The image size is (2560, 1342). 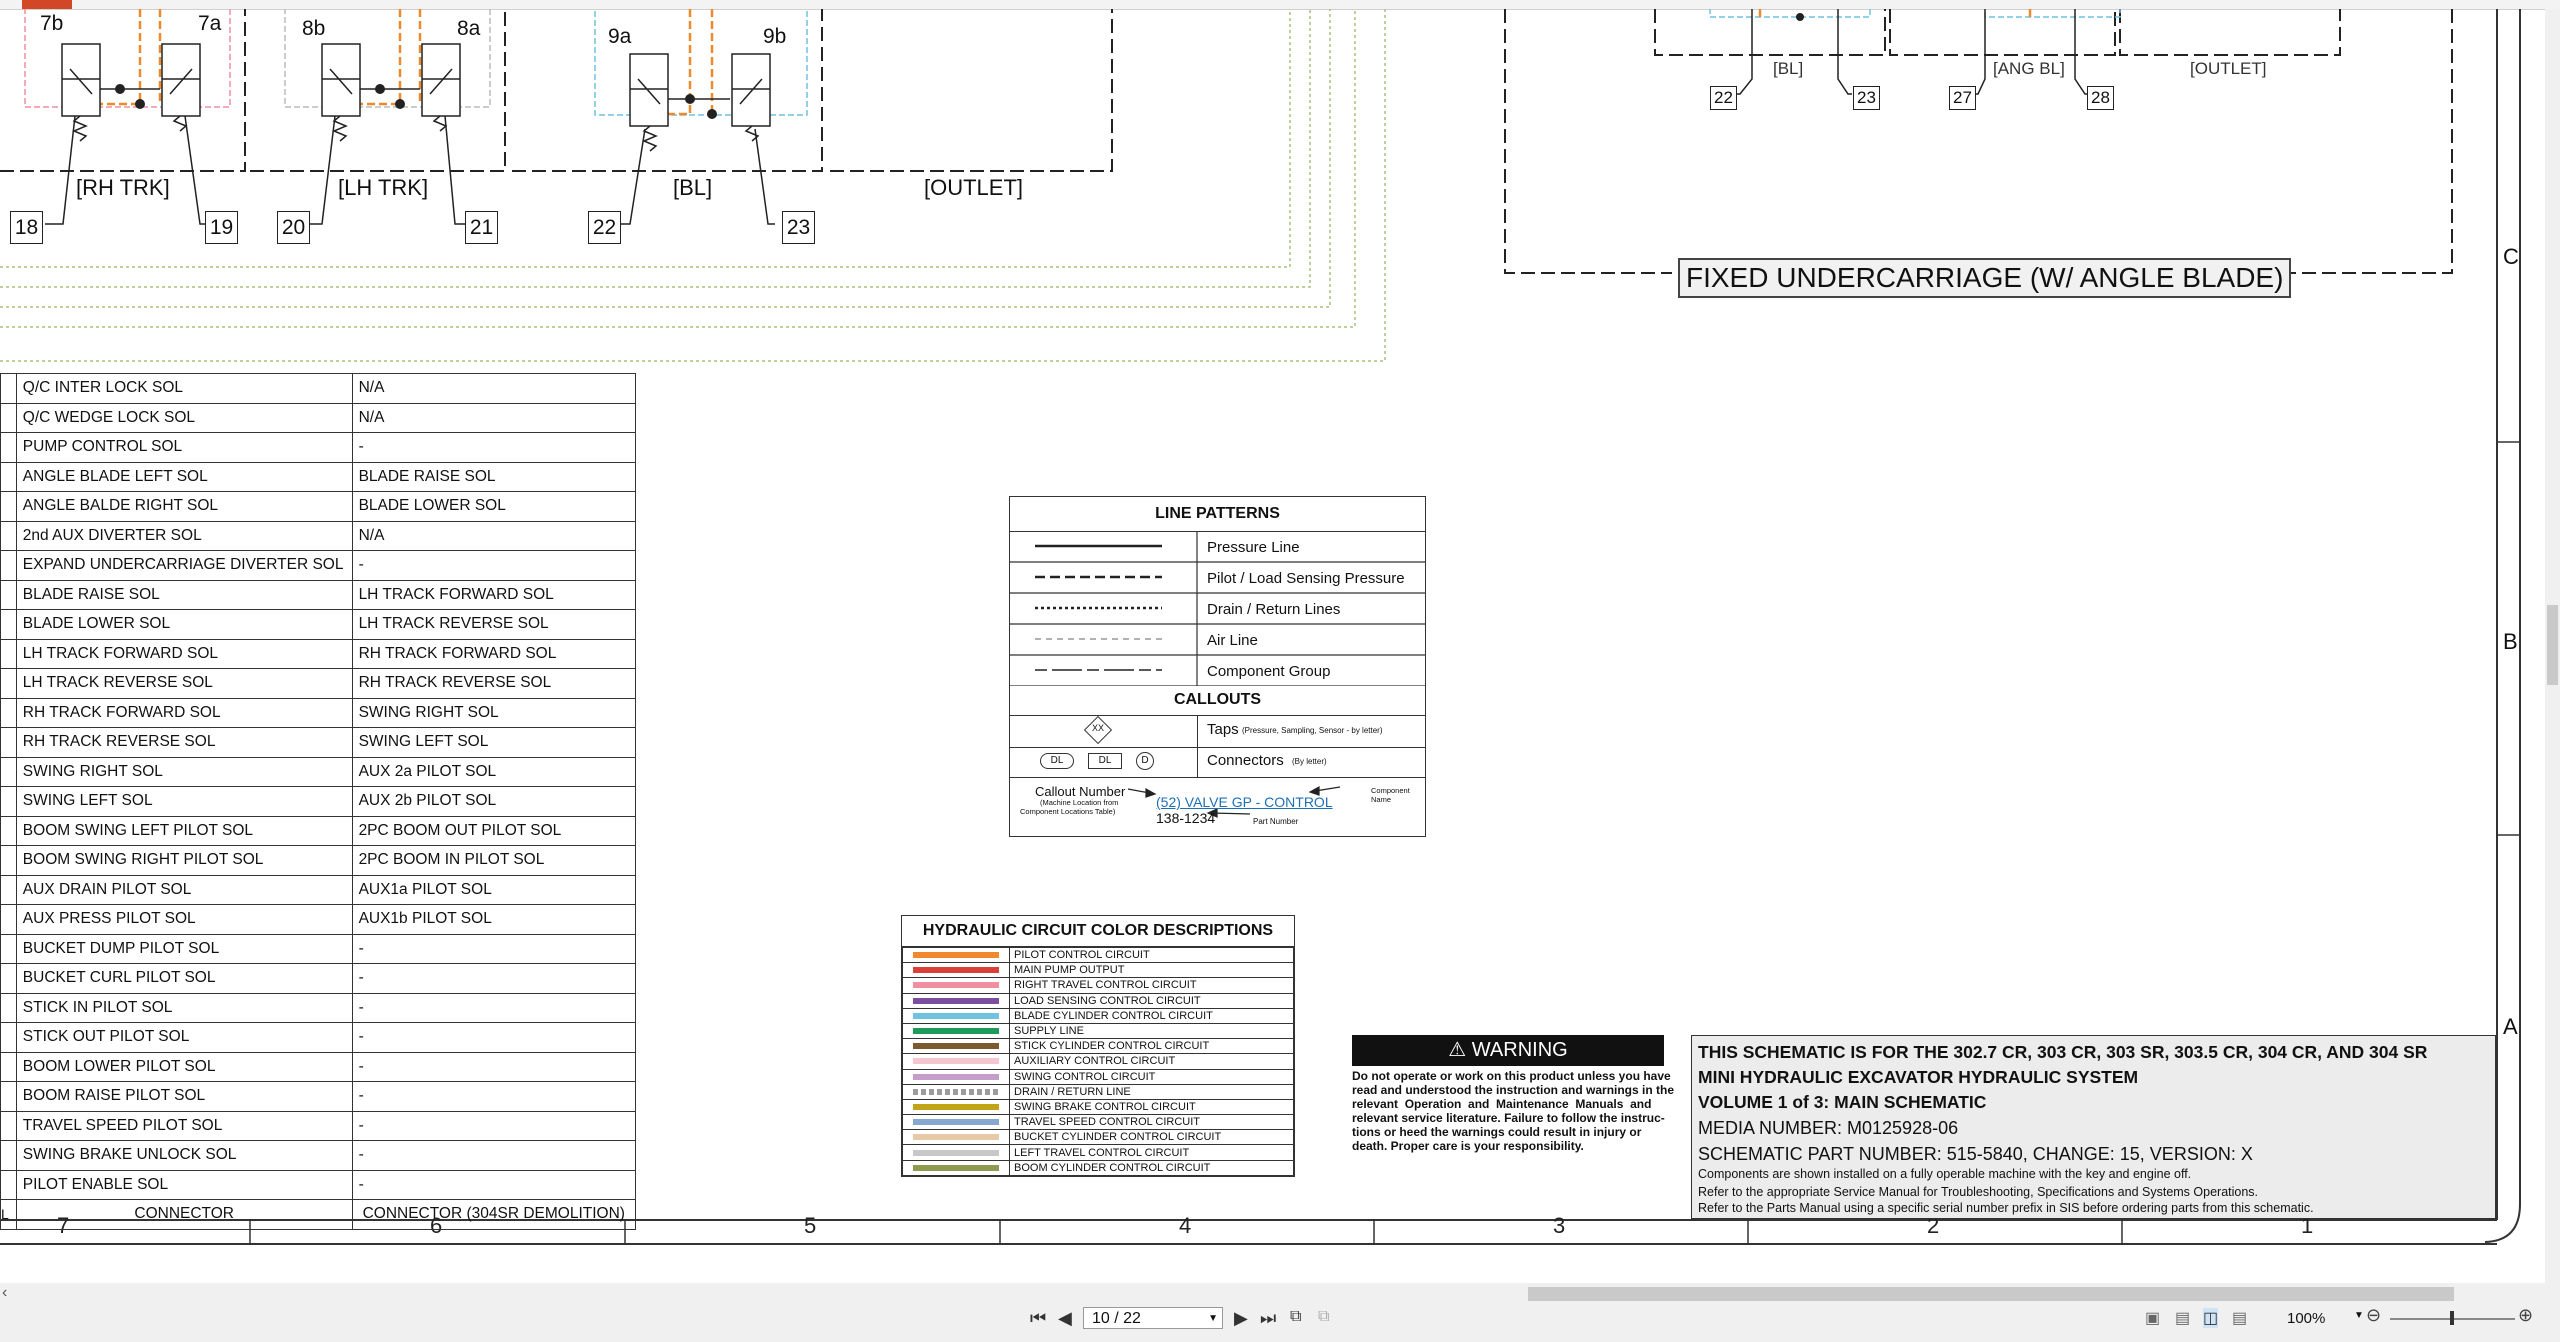 I want to click on table-cell: BLADE LOWER SOL, so click(x=494, y=506).